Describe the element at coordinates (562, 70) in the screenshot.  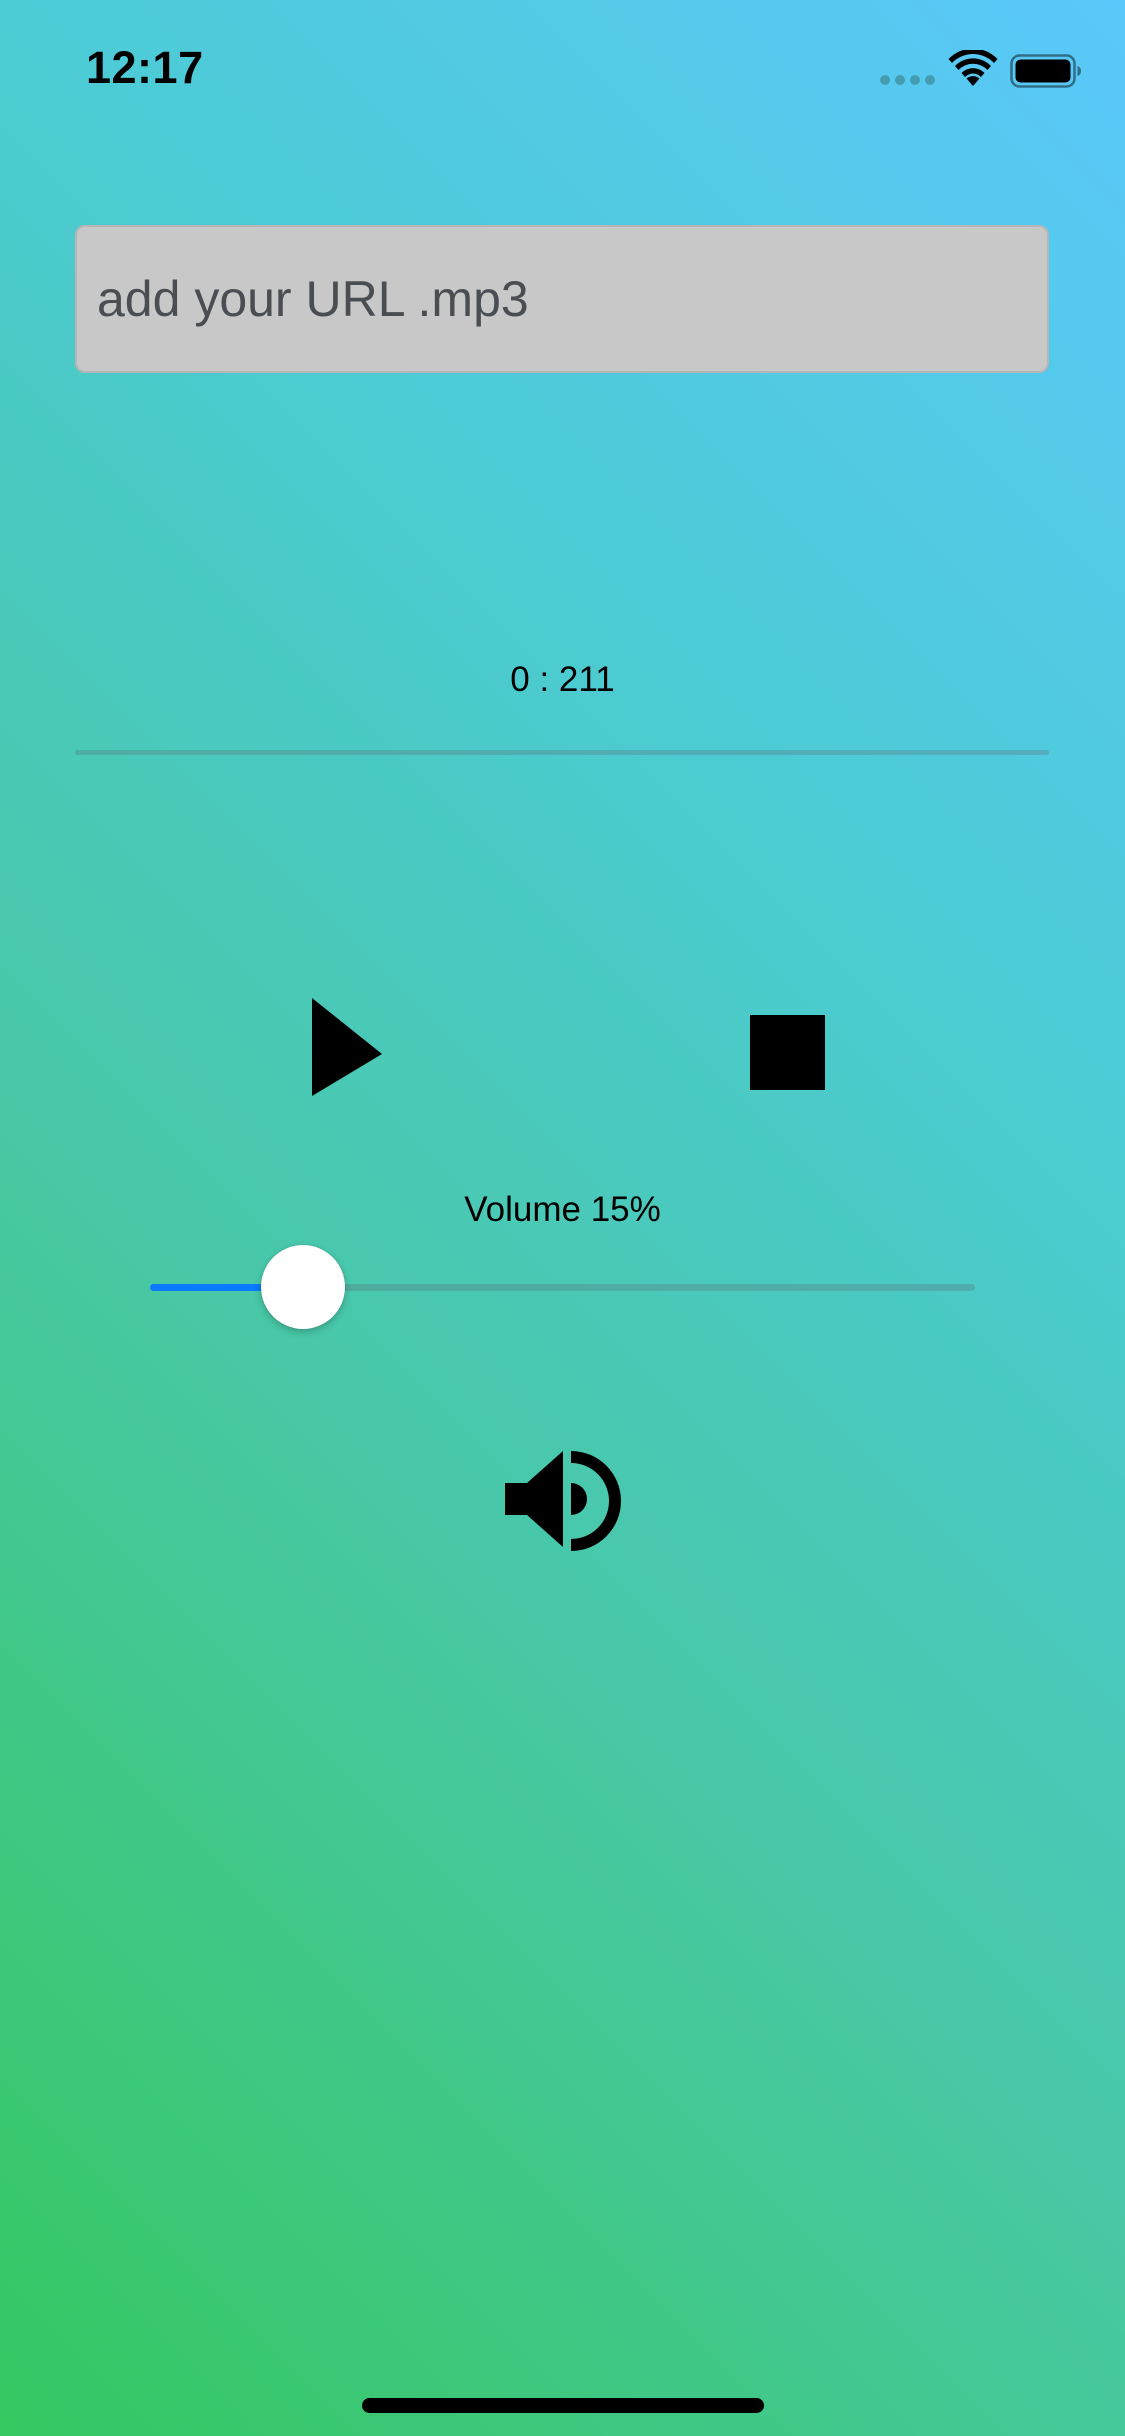
I see `status-bar: 12:17` at that location.